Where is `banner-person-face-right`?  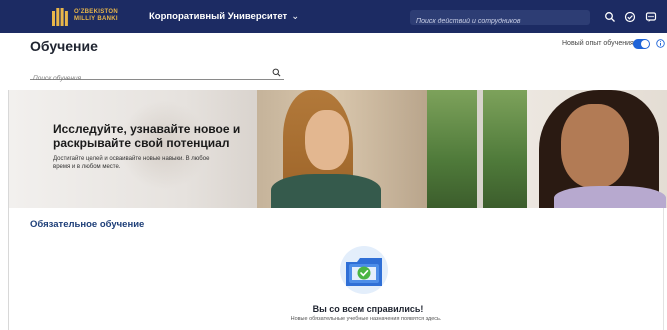
banner-person-face-right is located at coordinates (595, 146).